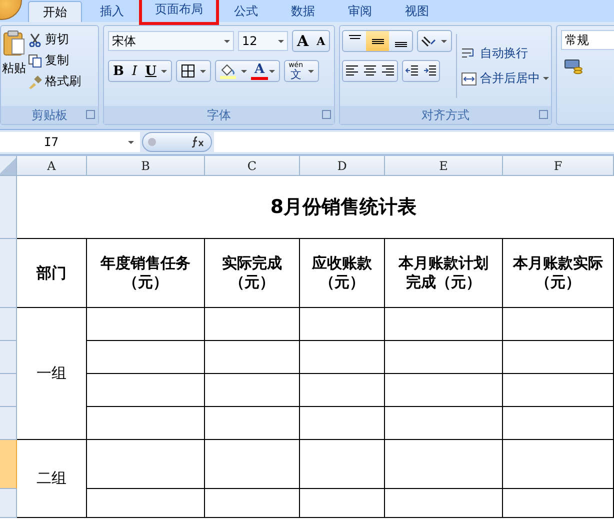 This screenshot has height=519, width=614. Describe the element at coordinates (246, 11) in the screenshot. I see `ribbon-tab: 公式` at that location.